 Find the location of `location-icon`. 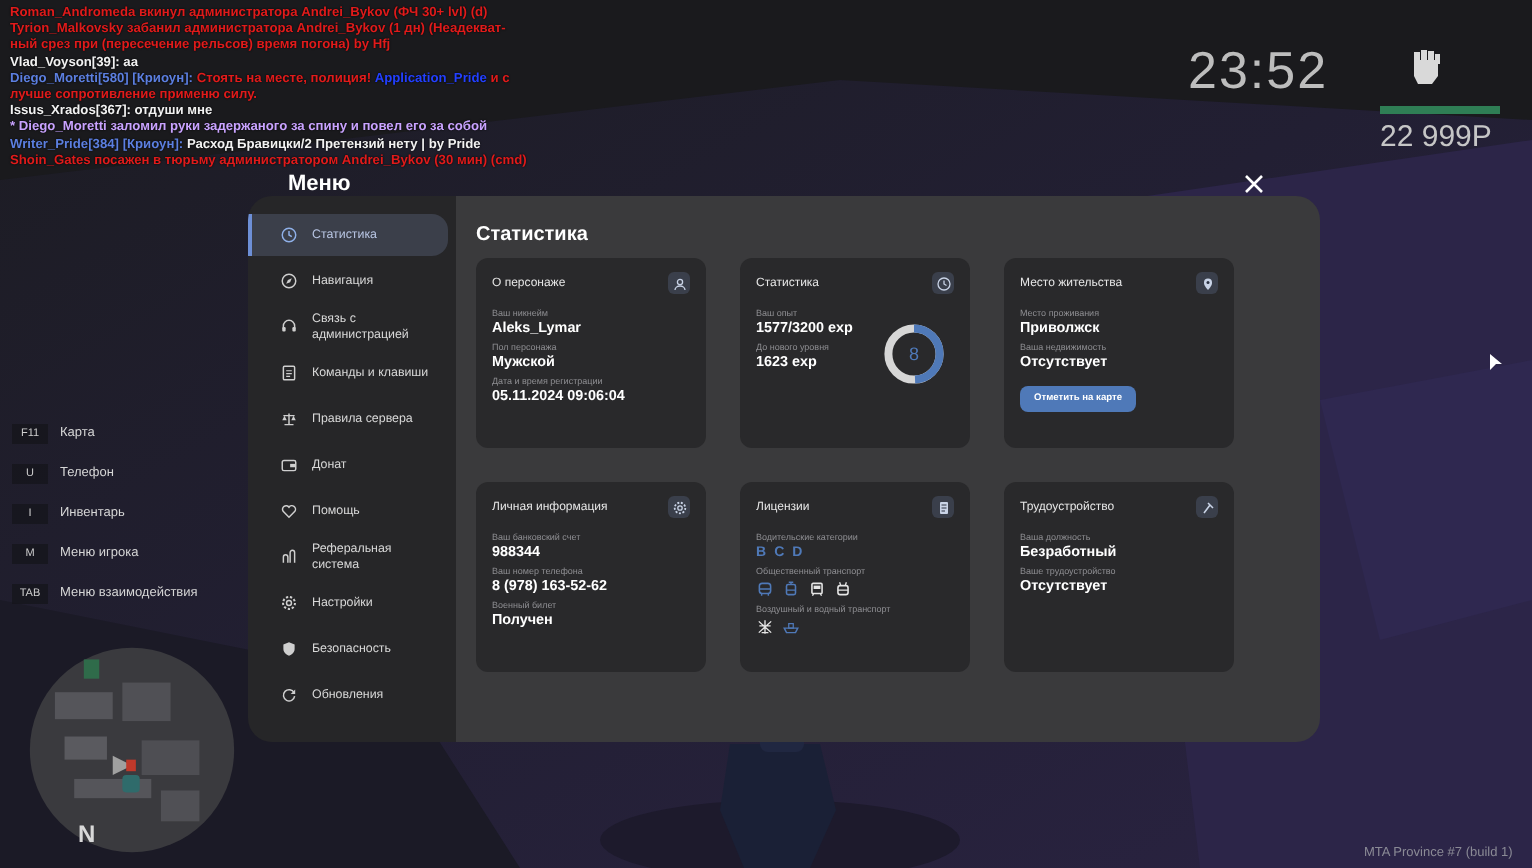

location-icon is located at coordinates (1207, 283).